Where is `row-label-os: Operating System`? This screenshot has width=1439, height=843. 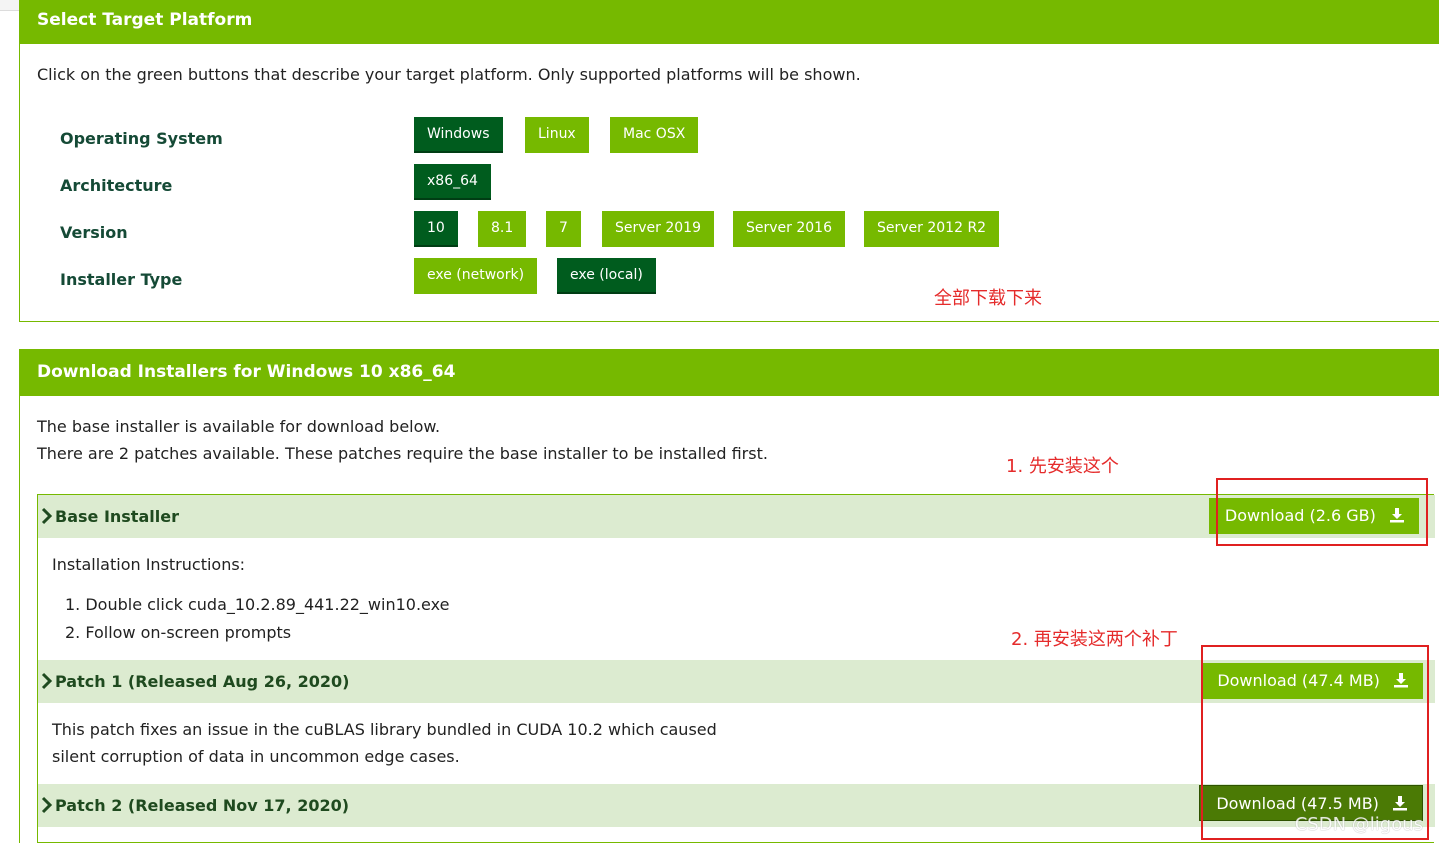
row-label-os: Operating System is located at coordinates (141, 138).